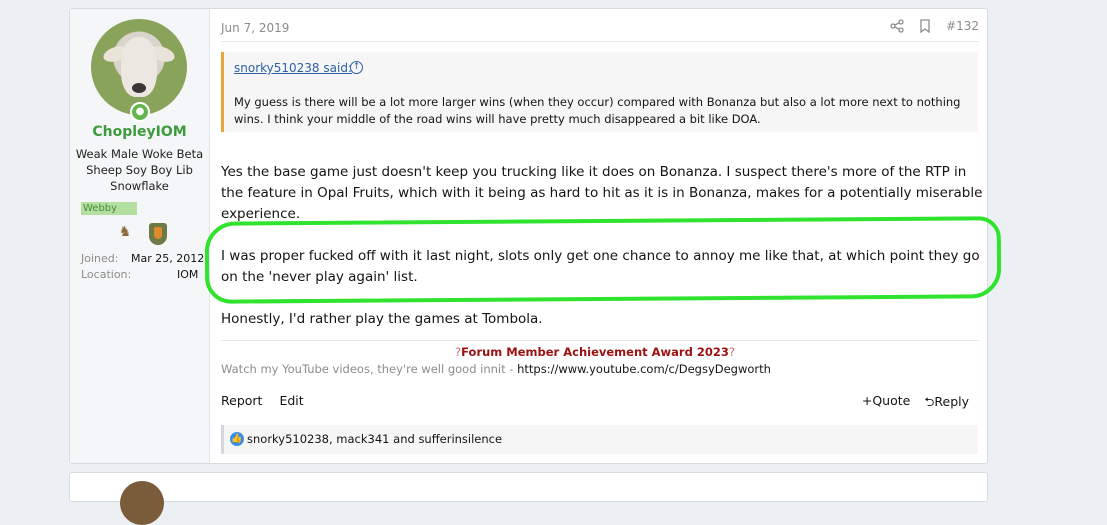  What do you see at coordinates (934, 26) in the screenshot?
I see `post-header-actions: #132` at bounding box center [934, 26].